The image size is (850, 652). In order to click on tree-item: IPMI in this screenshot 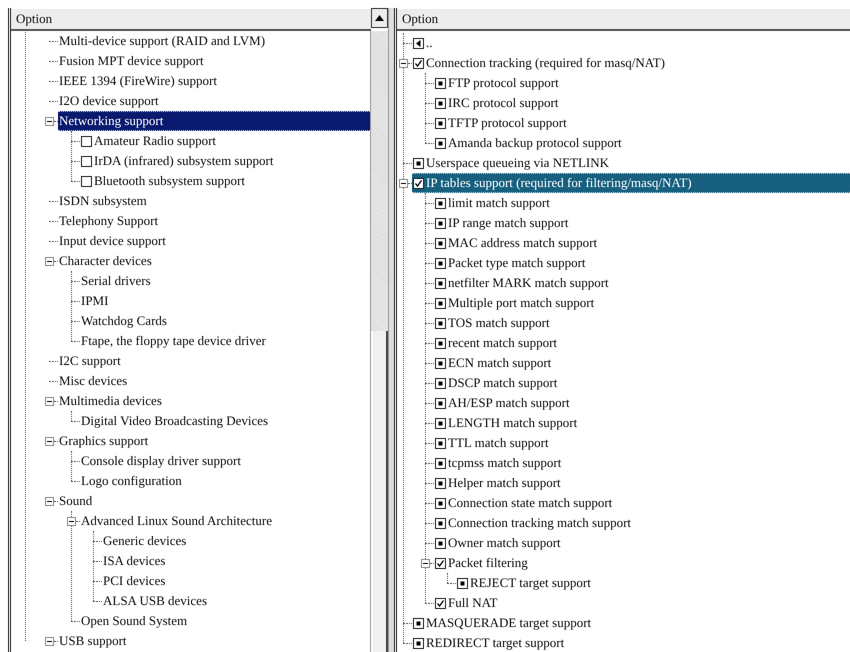, I will do `click(225, 301)`.